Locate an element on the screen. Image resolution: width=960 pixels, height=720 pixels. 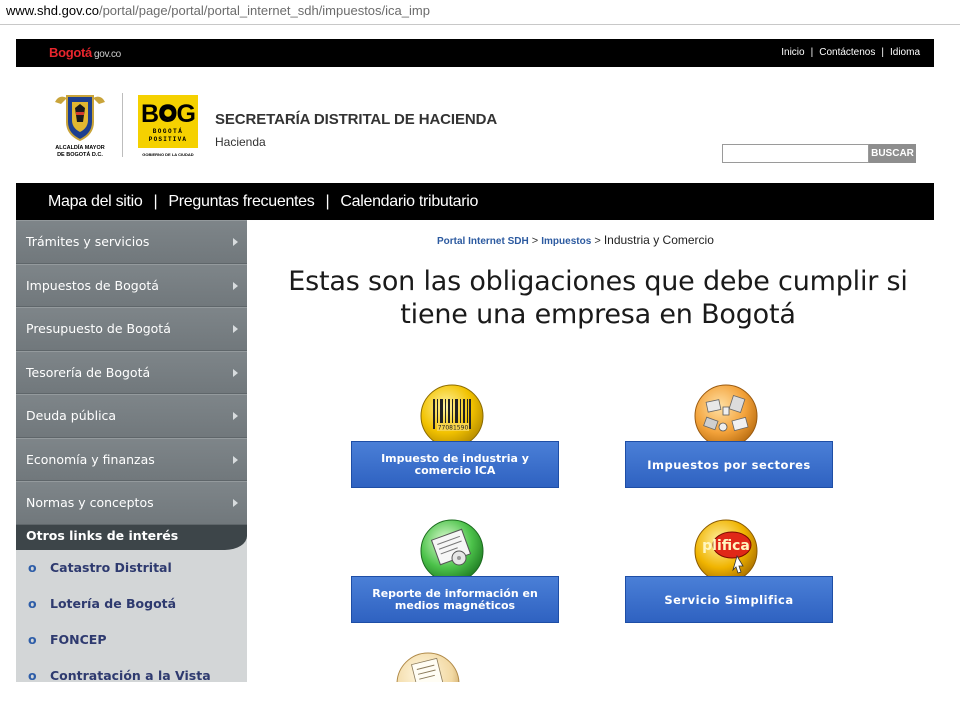
other-links-heading: Otros links de interés is located at coordinates (131, 537).